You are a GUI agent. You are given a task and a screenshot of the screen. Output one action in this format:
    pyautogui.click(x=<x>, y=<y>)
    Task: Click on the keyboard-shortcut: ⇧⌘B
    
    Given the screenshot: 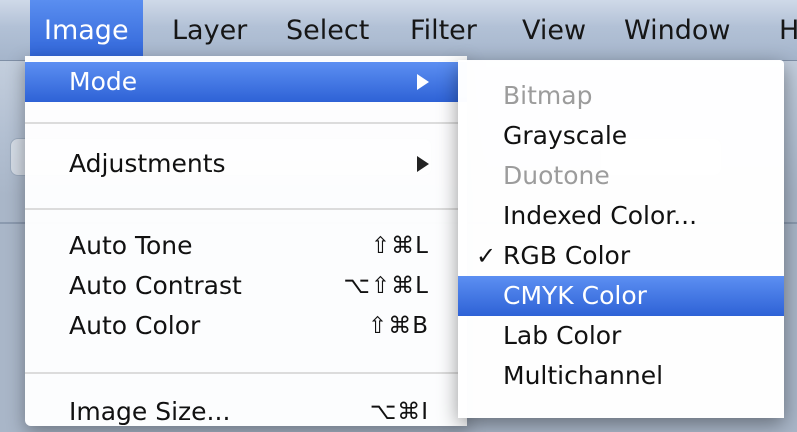 What is the action you would take?
    pyautogui.click(x=398, y=326)
    